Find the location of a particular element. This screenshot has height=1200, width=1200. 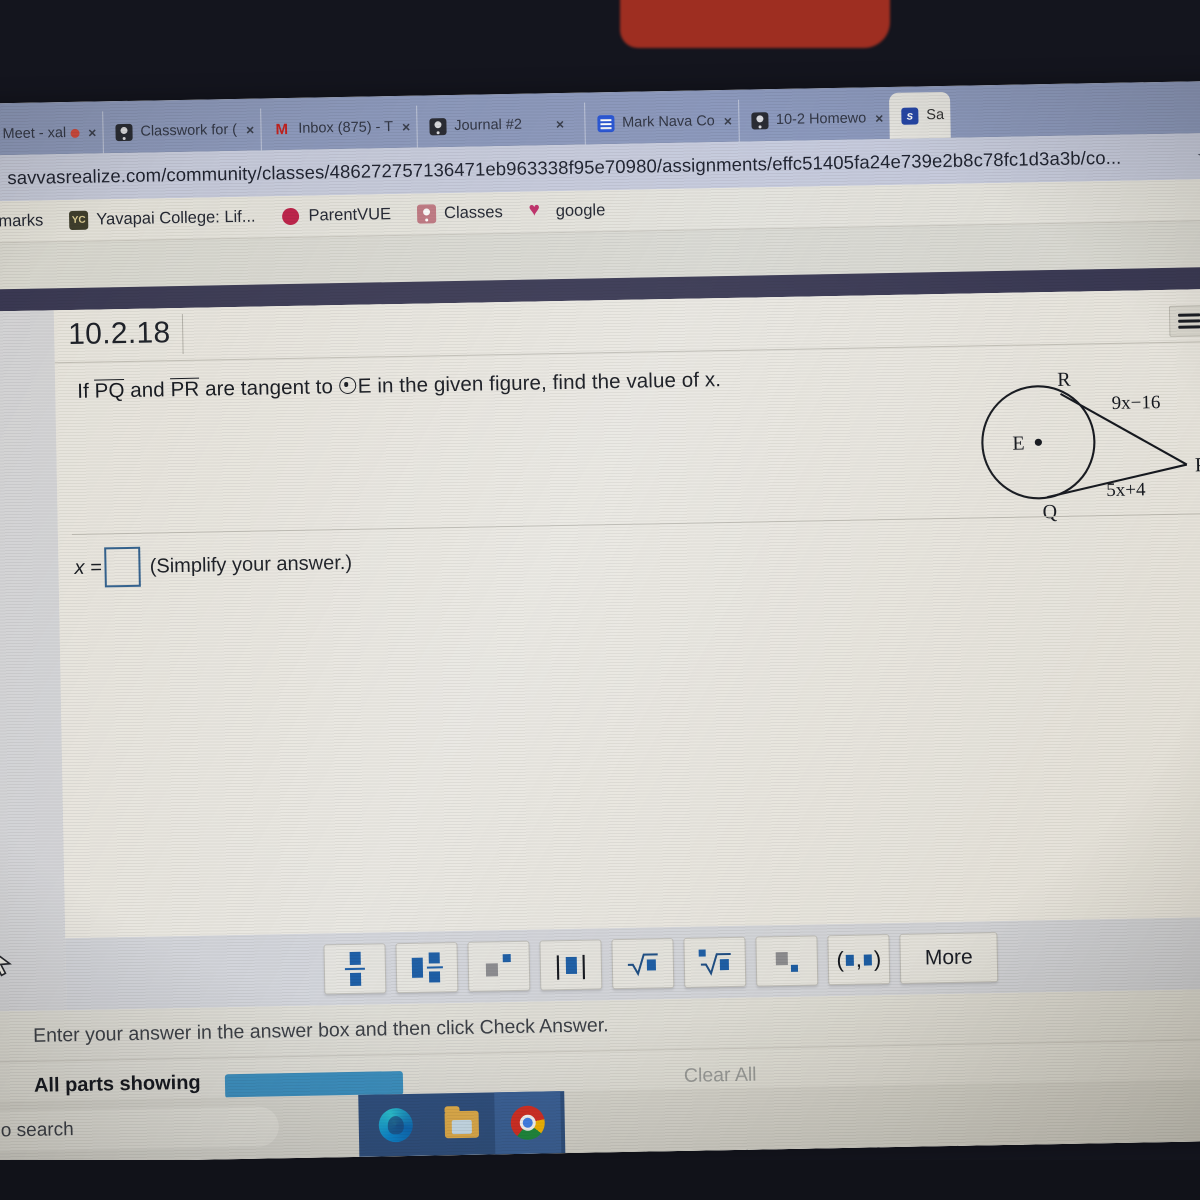

more-button: More is located at coordinates (949, 958).